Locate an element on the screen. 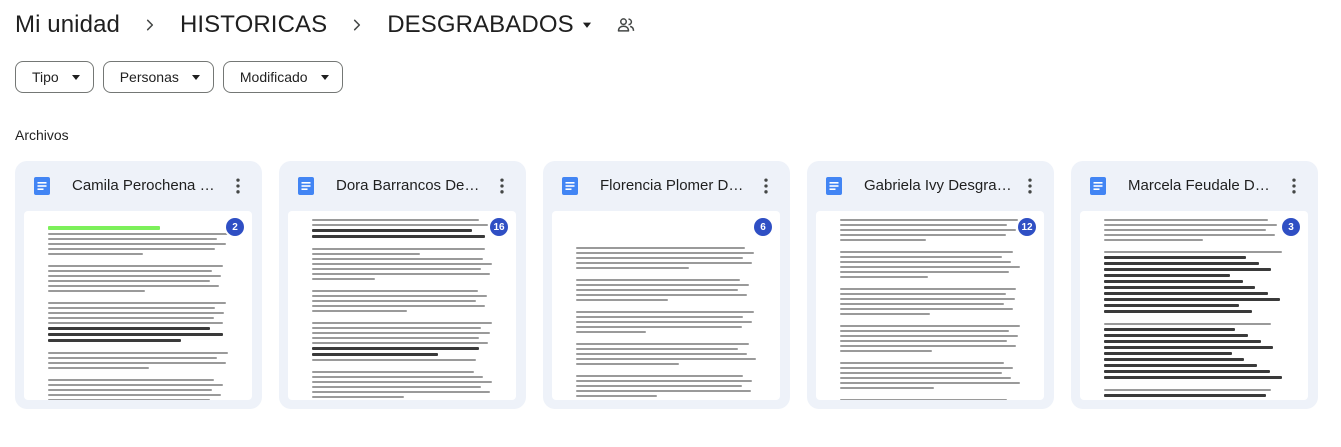  section-label-archivos: Archivos is located at coordinates (42, 135).